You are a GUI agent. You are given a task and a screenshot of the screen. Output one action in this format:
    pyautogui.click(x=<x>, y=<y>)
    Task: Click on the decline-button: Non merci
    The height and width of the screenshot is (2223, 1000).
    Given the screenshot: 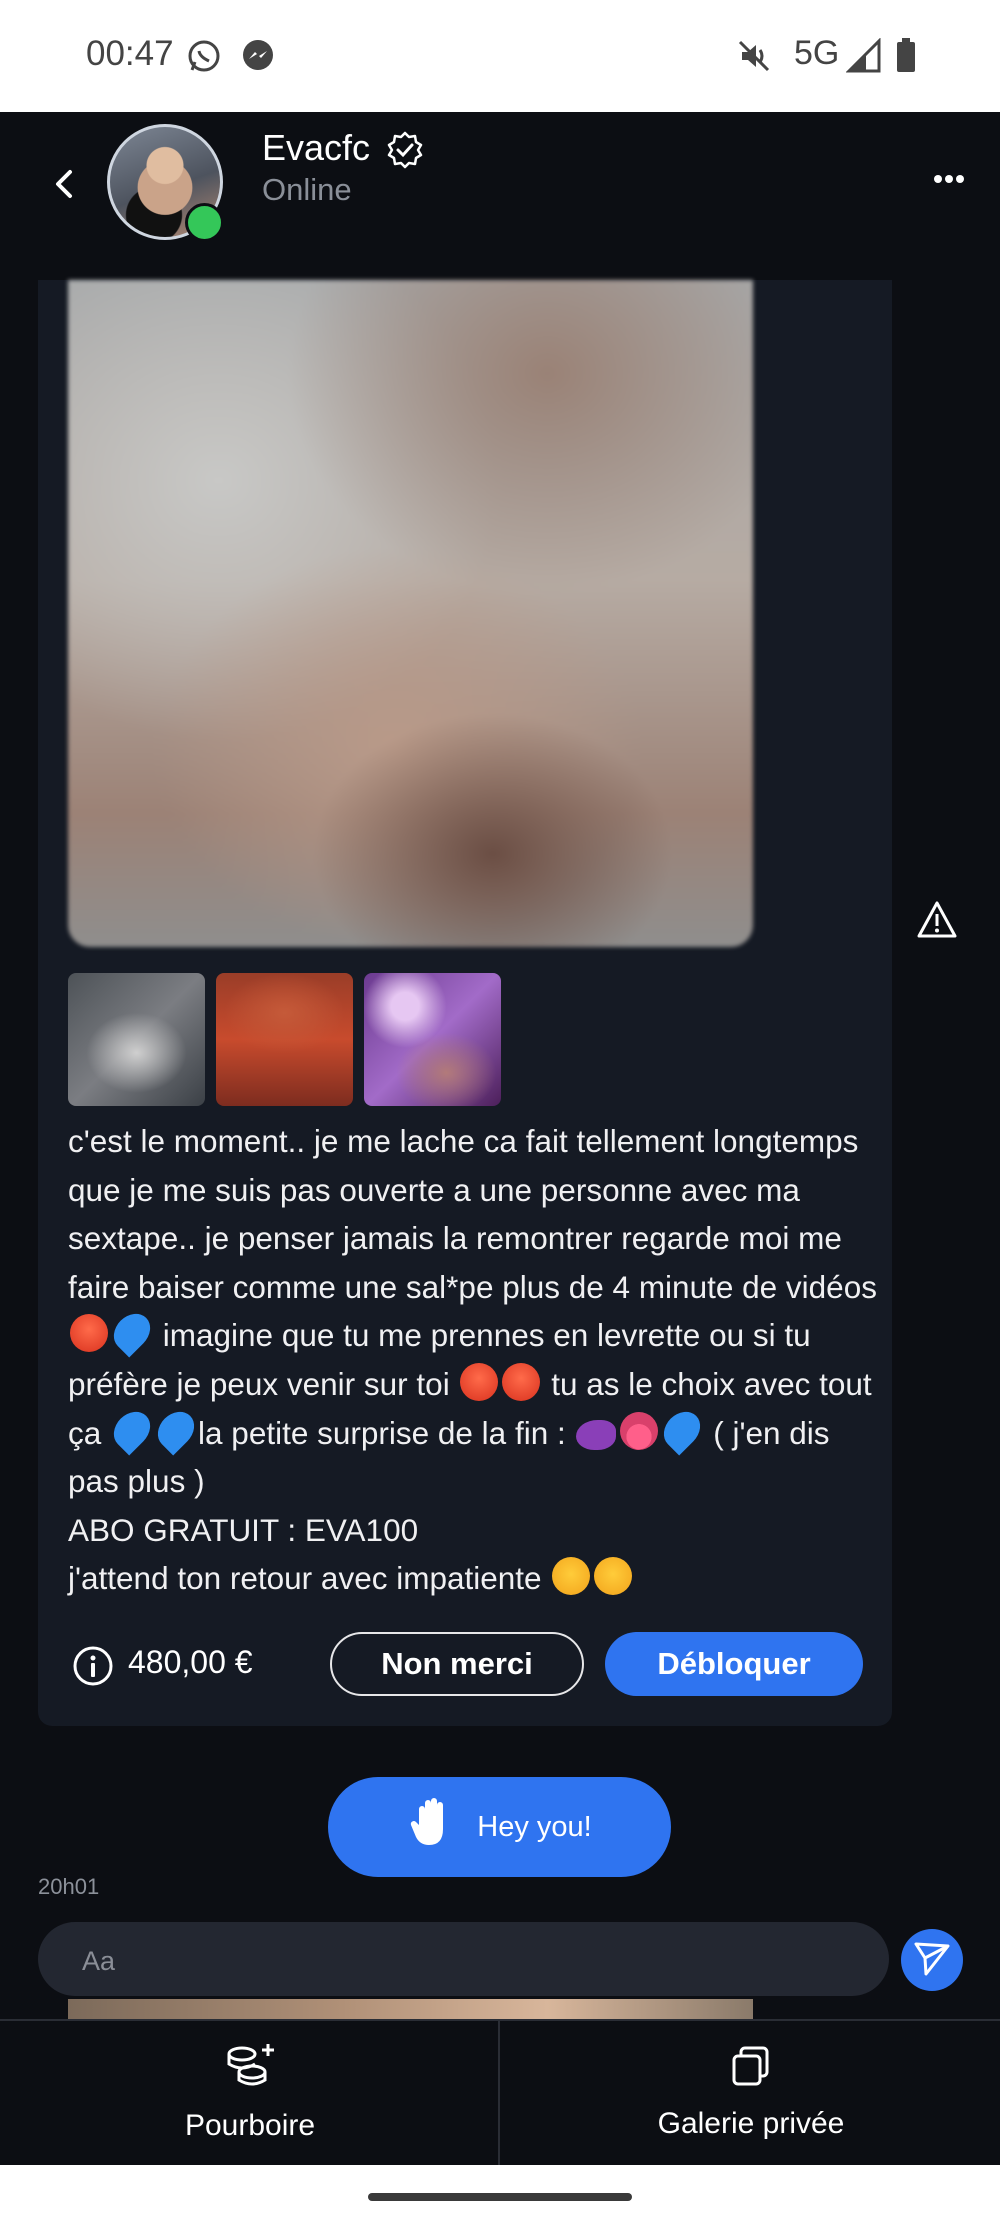 What is the action you would take?
    pyautogui.click(x=457, y=1664)
    